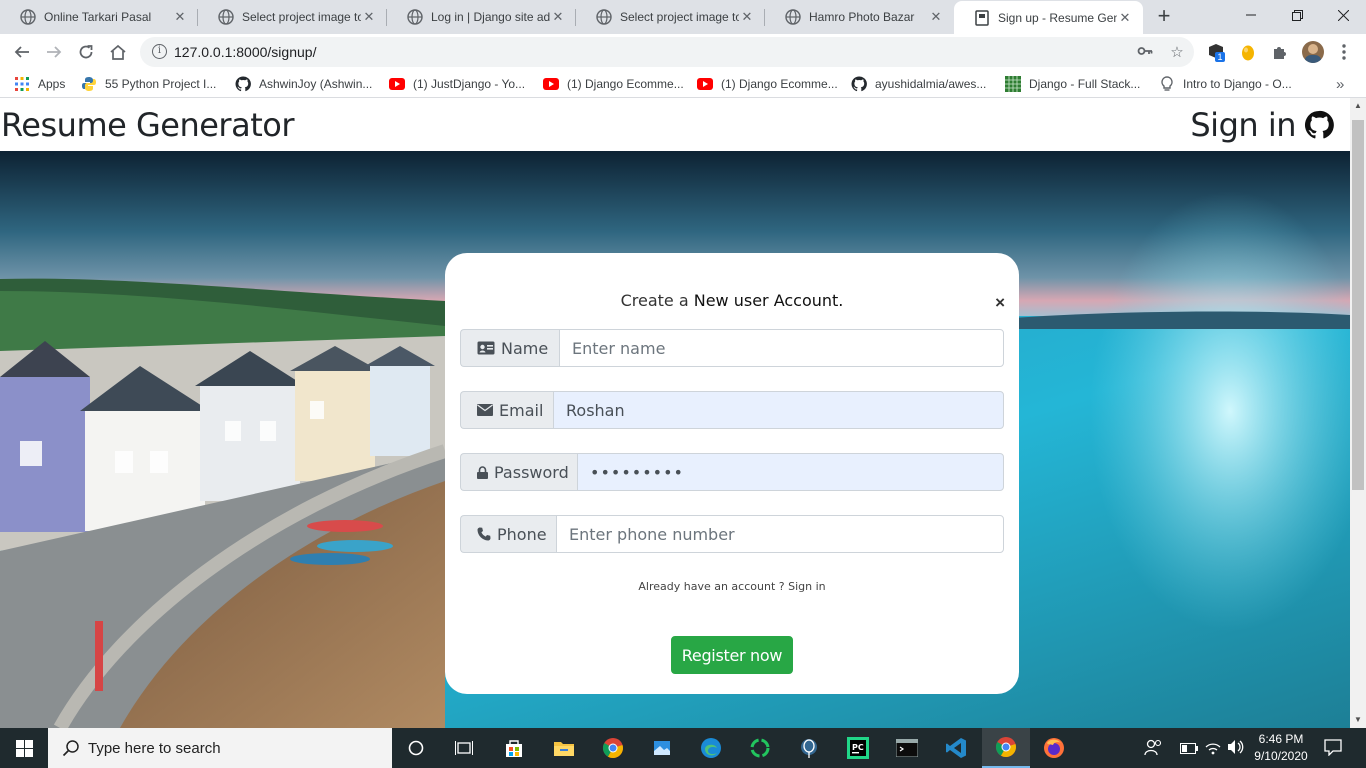  I want to click on notifications-icon, so click(1333, 748).